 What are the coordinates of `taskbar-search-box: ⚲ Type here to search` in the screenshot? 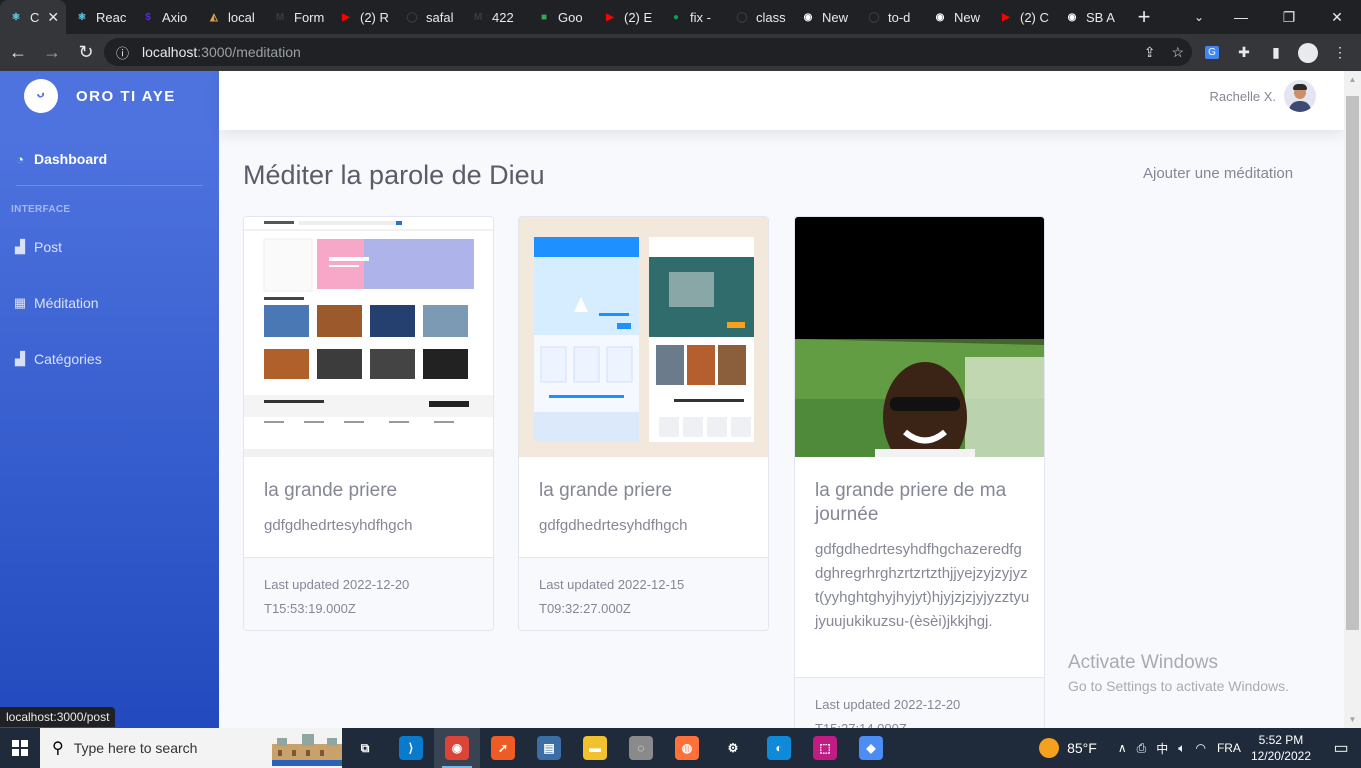 It's located at (191, 748).